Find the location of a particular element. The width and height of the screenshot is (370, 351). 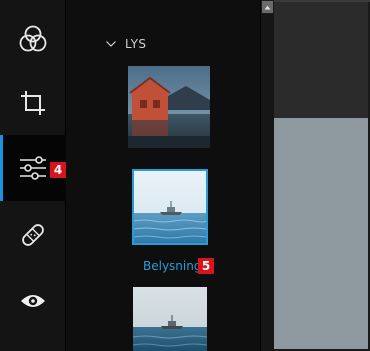

boathouse-photo is located at coordinates (169, 107).